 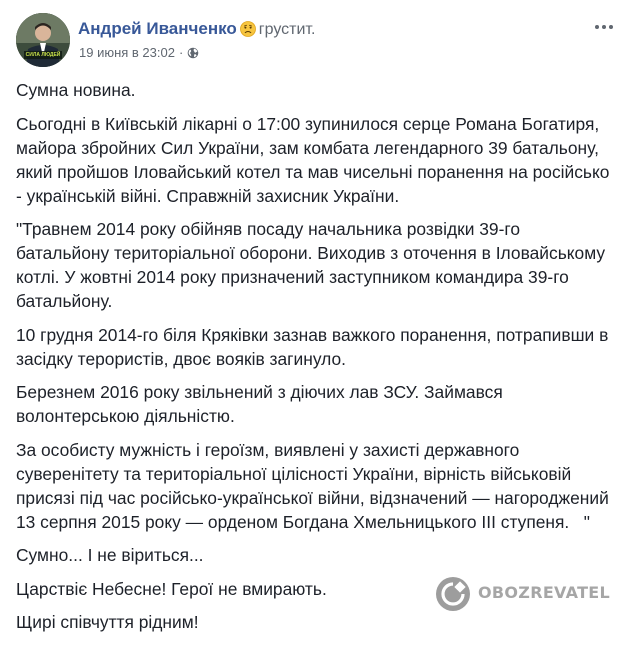 I want to click on paragraph: Сумна новина., so click(x=76, y=90).